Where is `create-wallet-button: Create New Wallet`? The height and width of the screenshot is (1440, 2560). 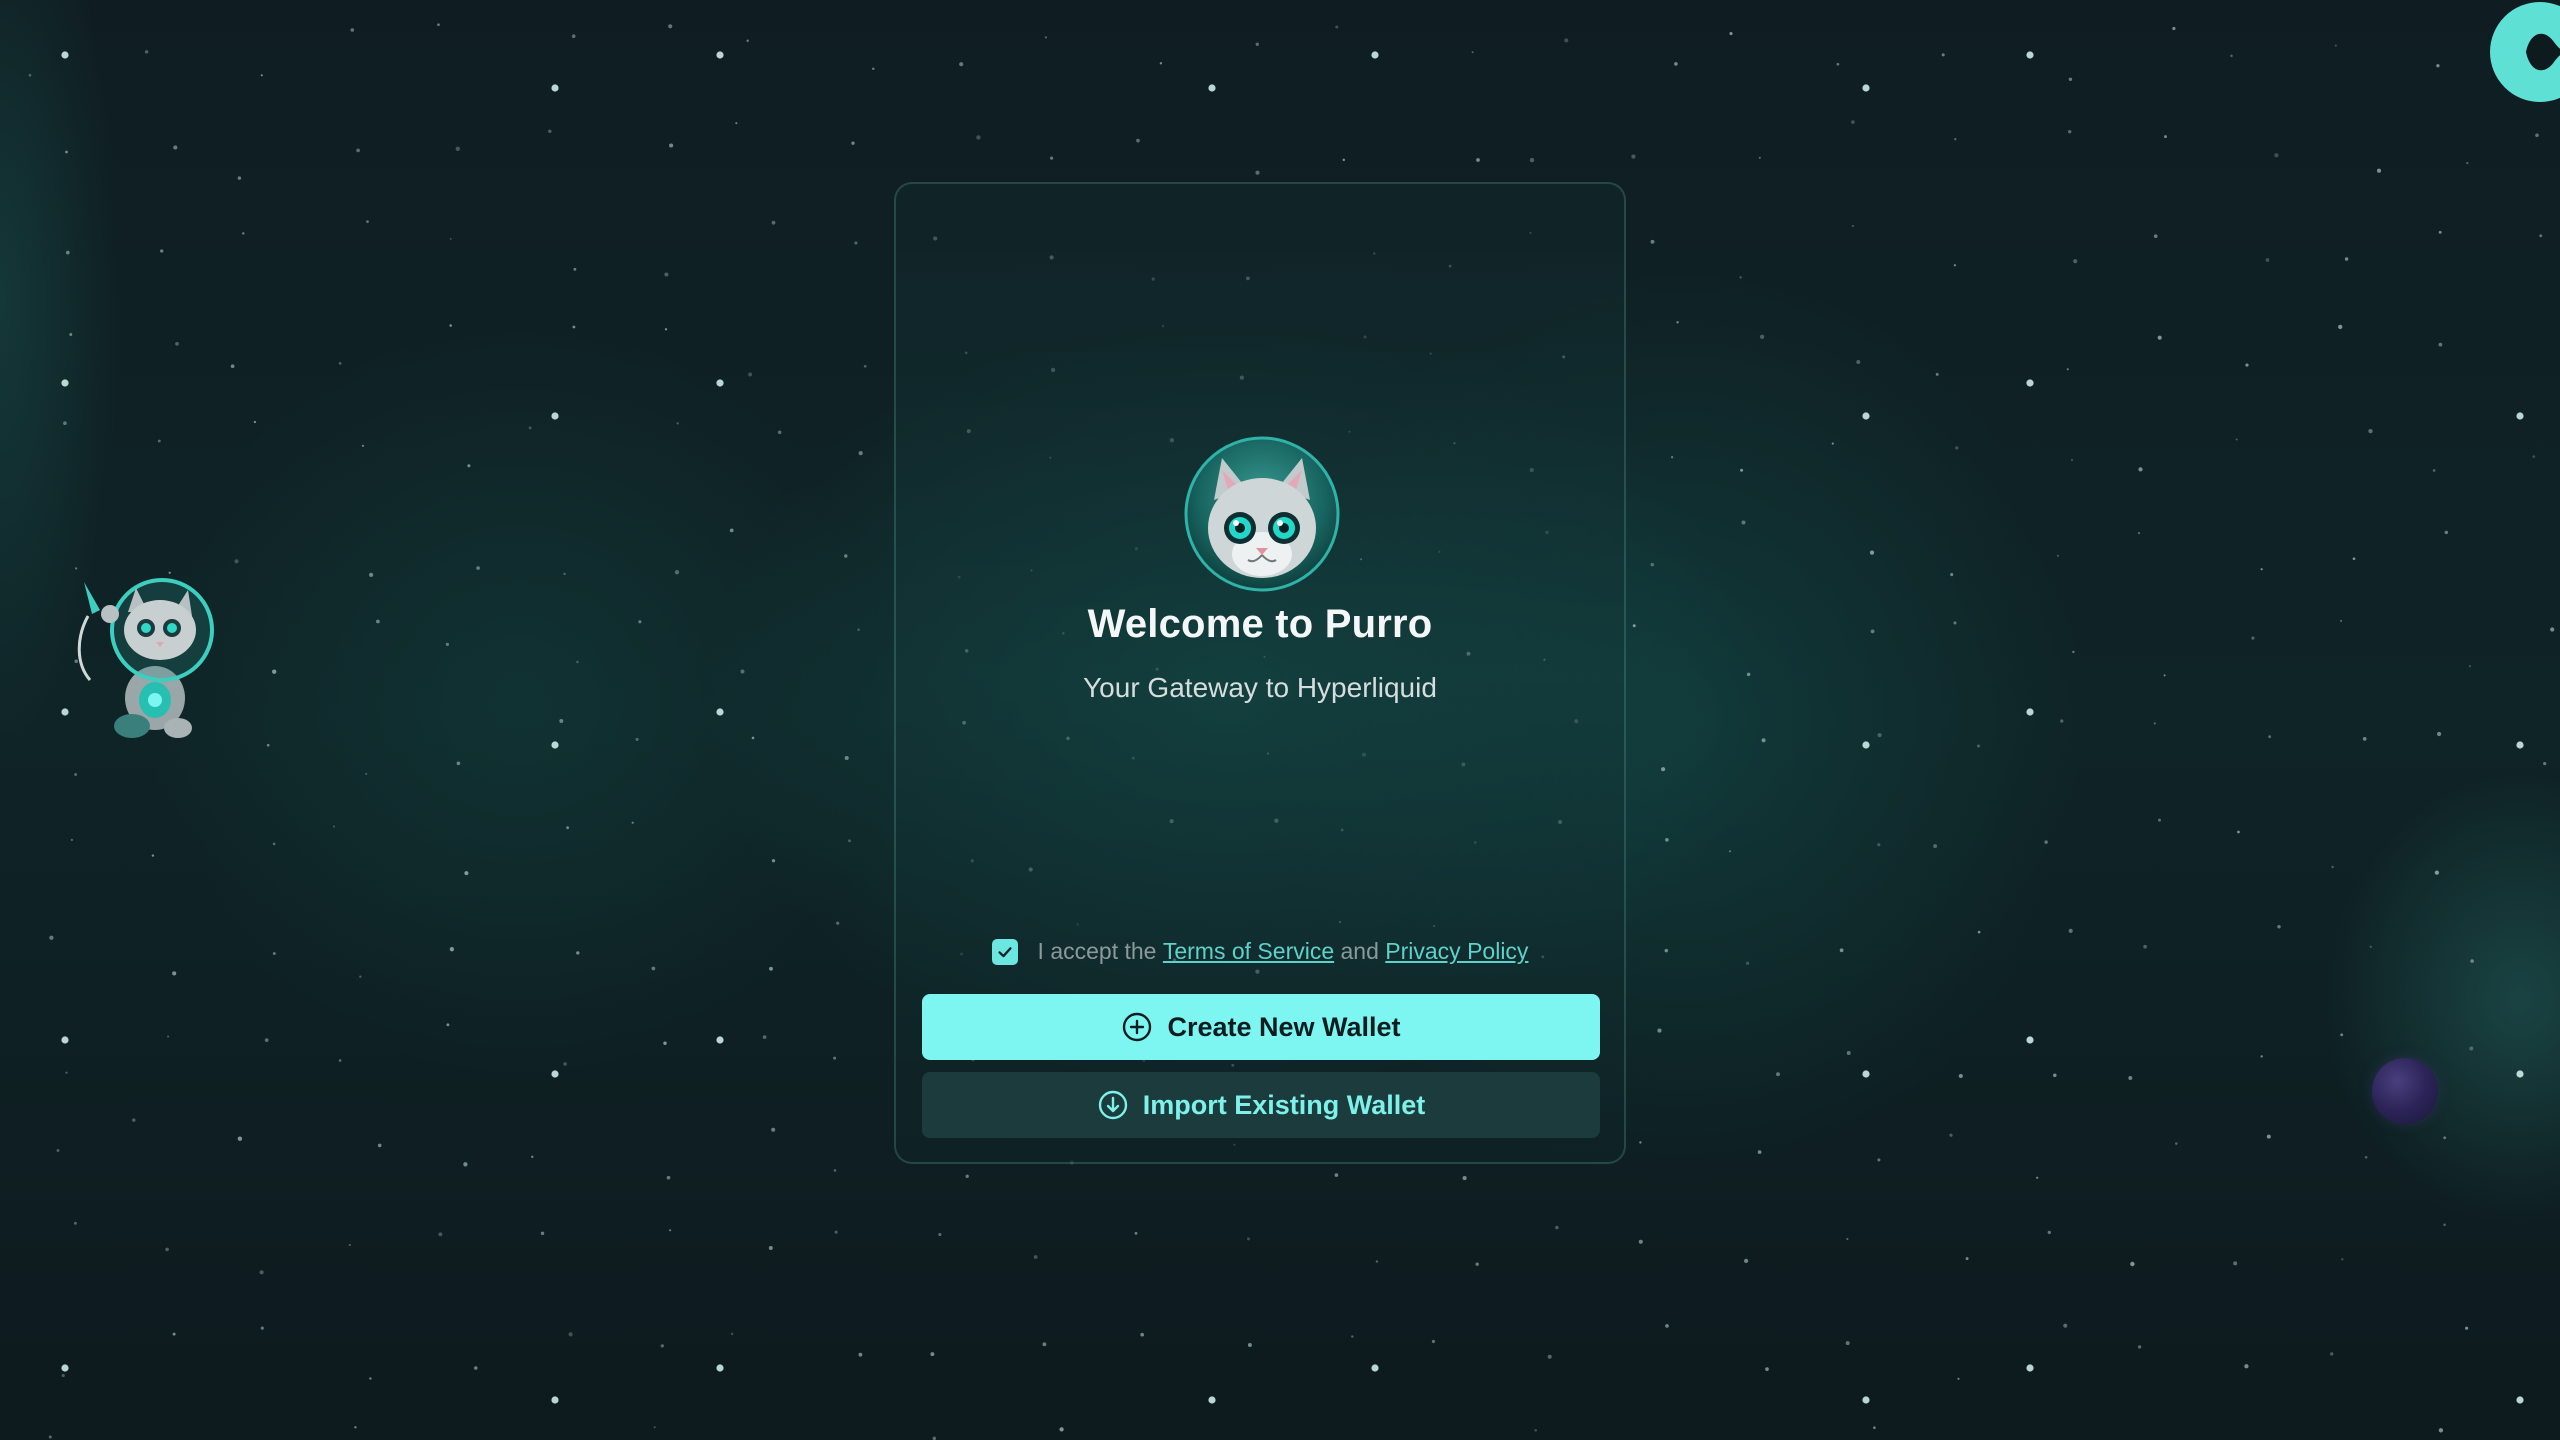
create-wallet-button: Create New Wallet is located at coordinates (1261, 1027).